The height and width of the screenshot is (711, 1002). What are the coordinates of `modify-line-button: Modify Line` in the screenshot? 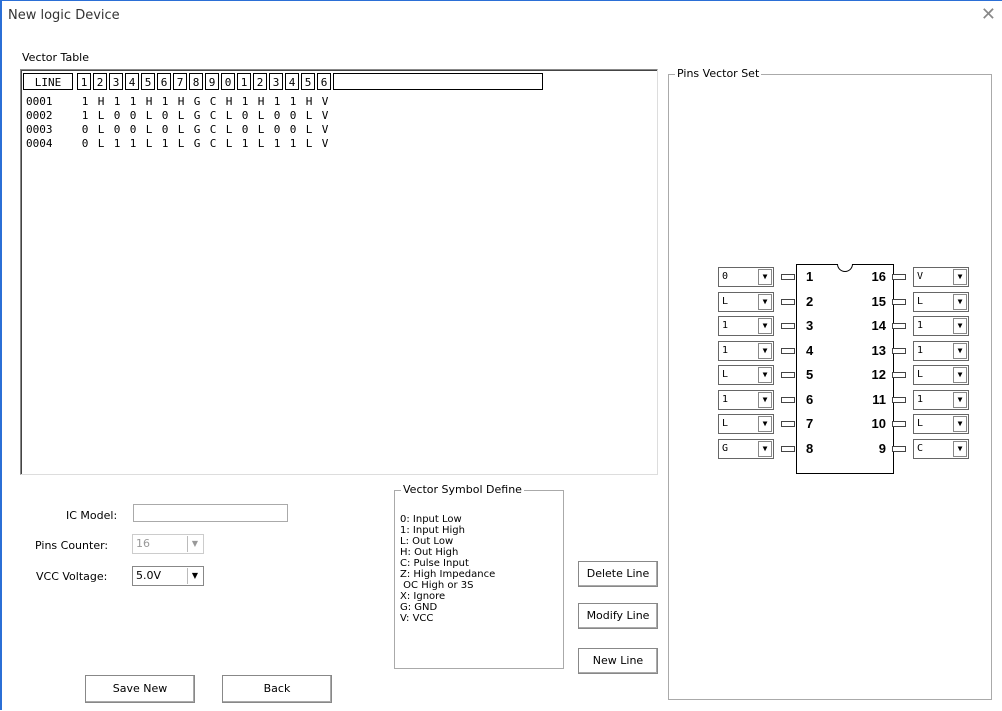 It's located at (618, 616).